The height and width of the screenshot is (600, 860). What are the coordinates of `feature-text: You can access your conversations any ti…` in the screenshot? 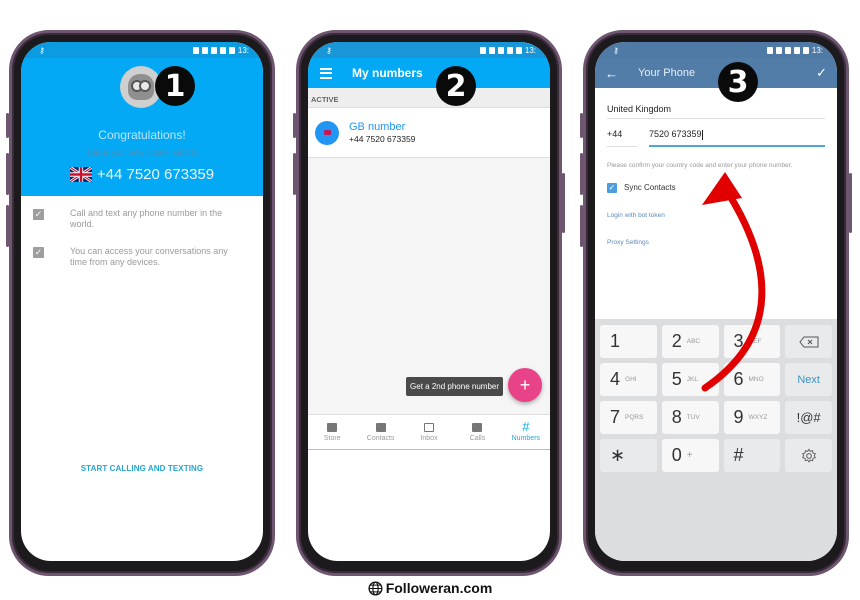 It's located at (149, 256).